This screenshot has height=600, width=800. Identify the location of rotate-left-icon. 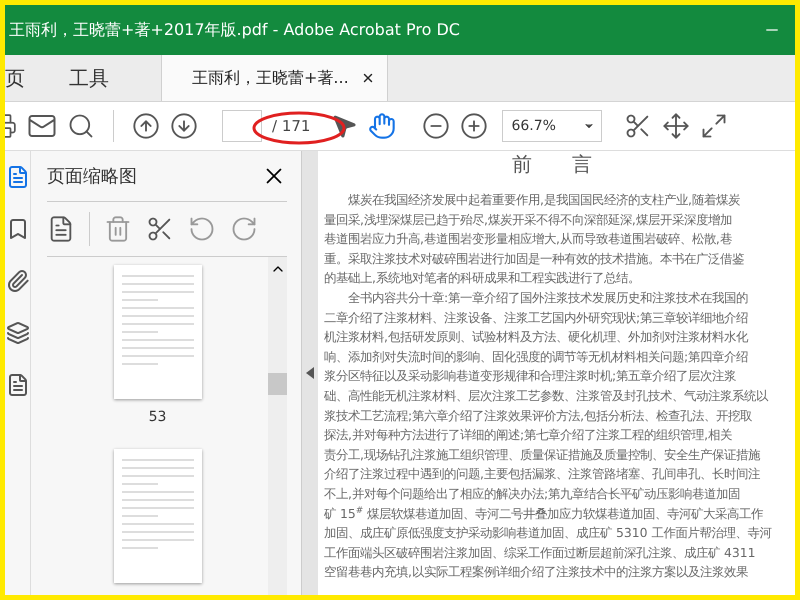
(202, 229).